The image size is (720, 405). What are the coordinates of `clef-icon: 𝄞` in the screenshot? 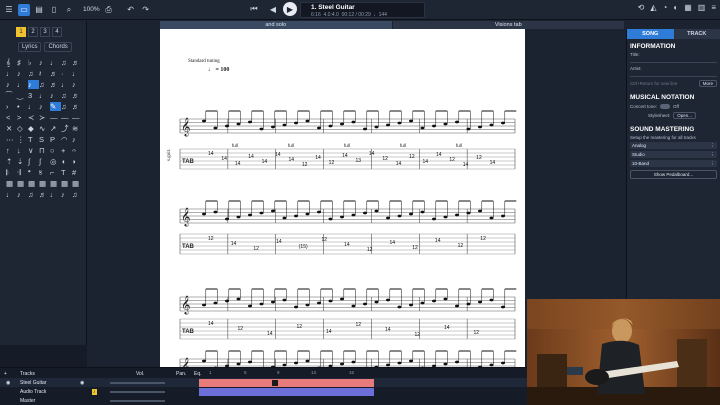 It's located at (11, 62).